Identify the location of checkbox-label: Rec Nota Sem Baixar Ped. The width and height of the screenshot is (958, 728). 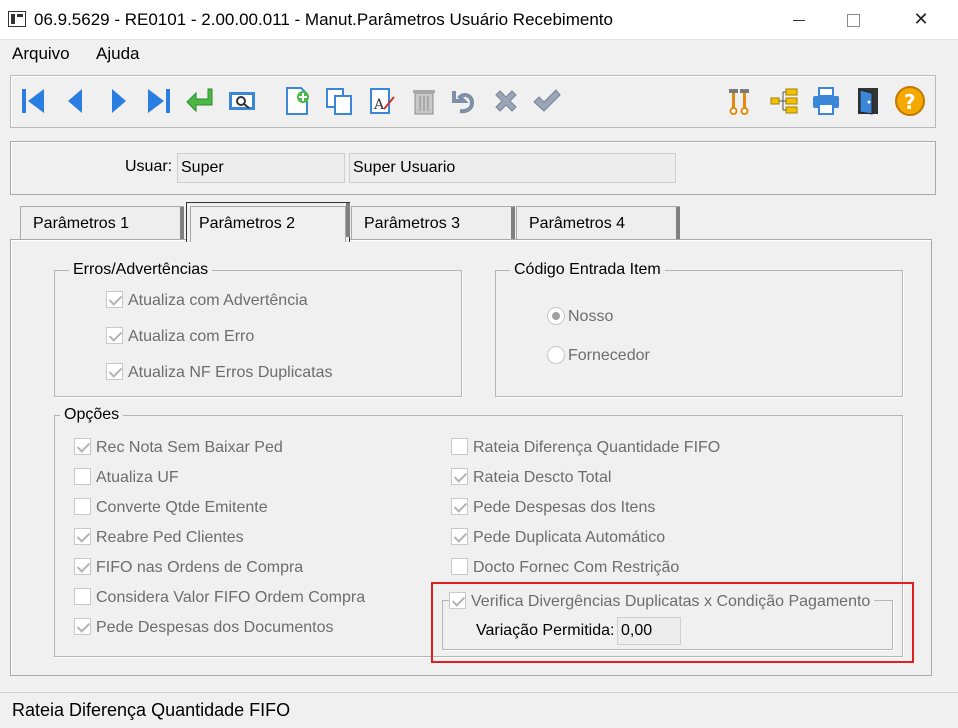
(189, 447).